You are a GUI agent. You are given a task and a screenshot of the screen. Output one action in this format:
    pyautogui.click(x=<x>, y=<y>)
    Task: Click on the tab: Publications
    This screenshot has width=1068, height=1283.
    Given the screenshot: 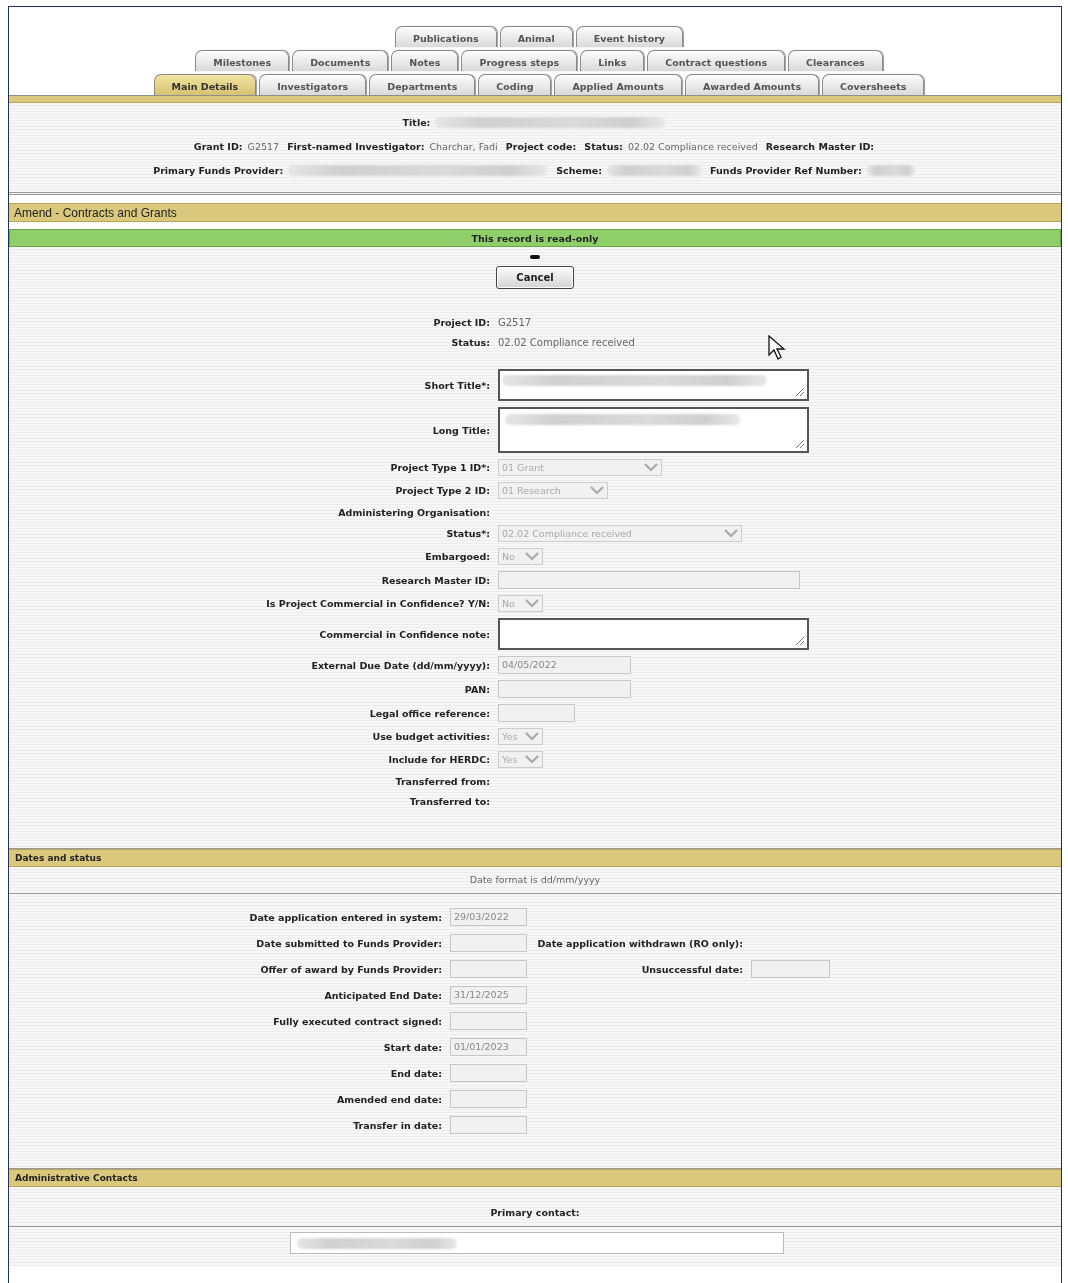 What is the action you would take?
    pyautogui.click(x=445, y=36)
    